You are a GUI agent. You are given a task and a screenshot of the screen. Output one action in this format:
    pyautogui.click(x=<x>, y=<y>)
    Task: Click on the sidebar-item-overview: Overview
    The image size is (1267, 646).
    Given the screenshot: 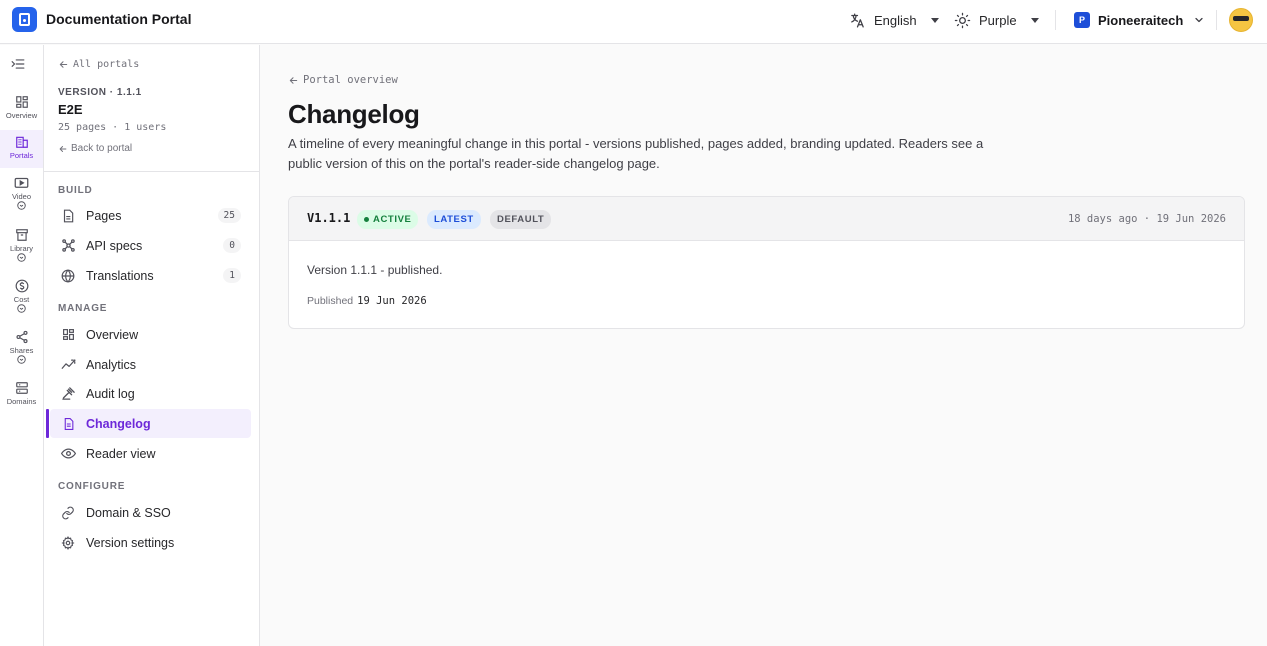 What is the action you would take?
    pyautogui.click(x=150, y=334)
    